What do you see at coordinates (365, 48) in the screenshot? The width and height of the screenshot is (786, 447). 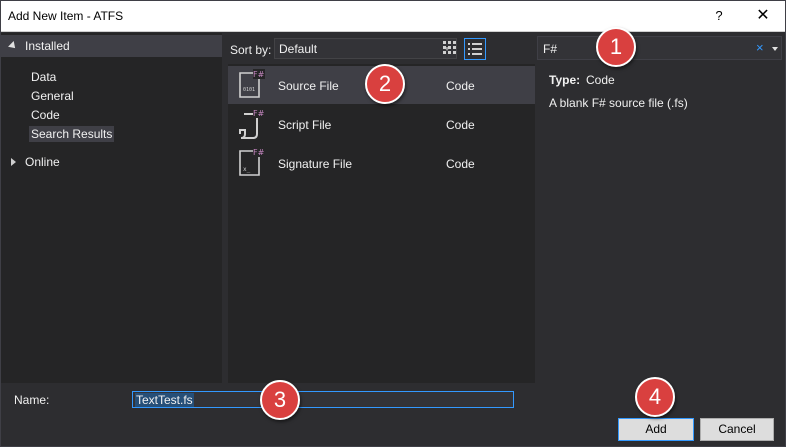 I see `sort-by-dropdown: Default` at bounding box center [365, 48].